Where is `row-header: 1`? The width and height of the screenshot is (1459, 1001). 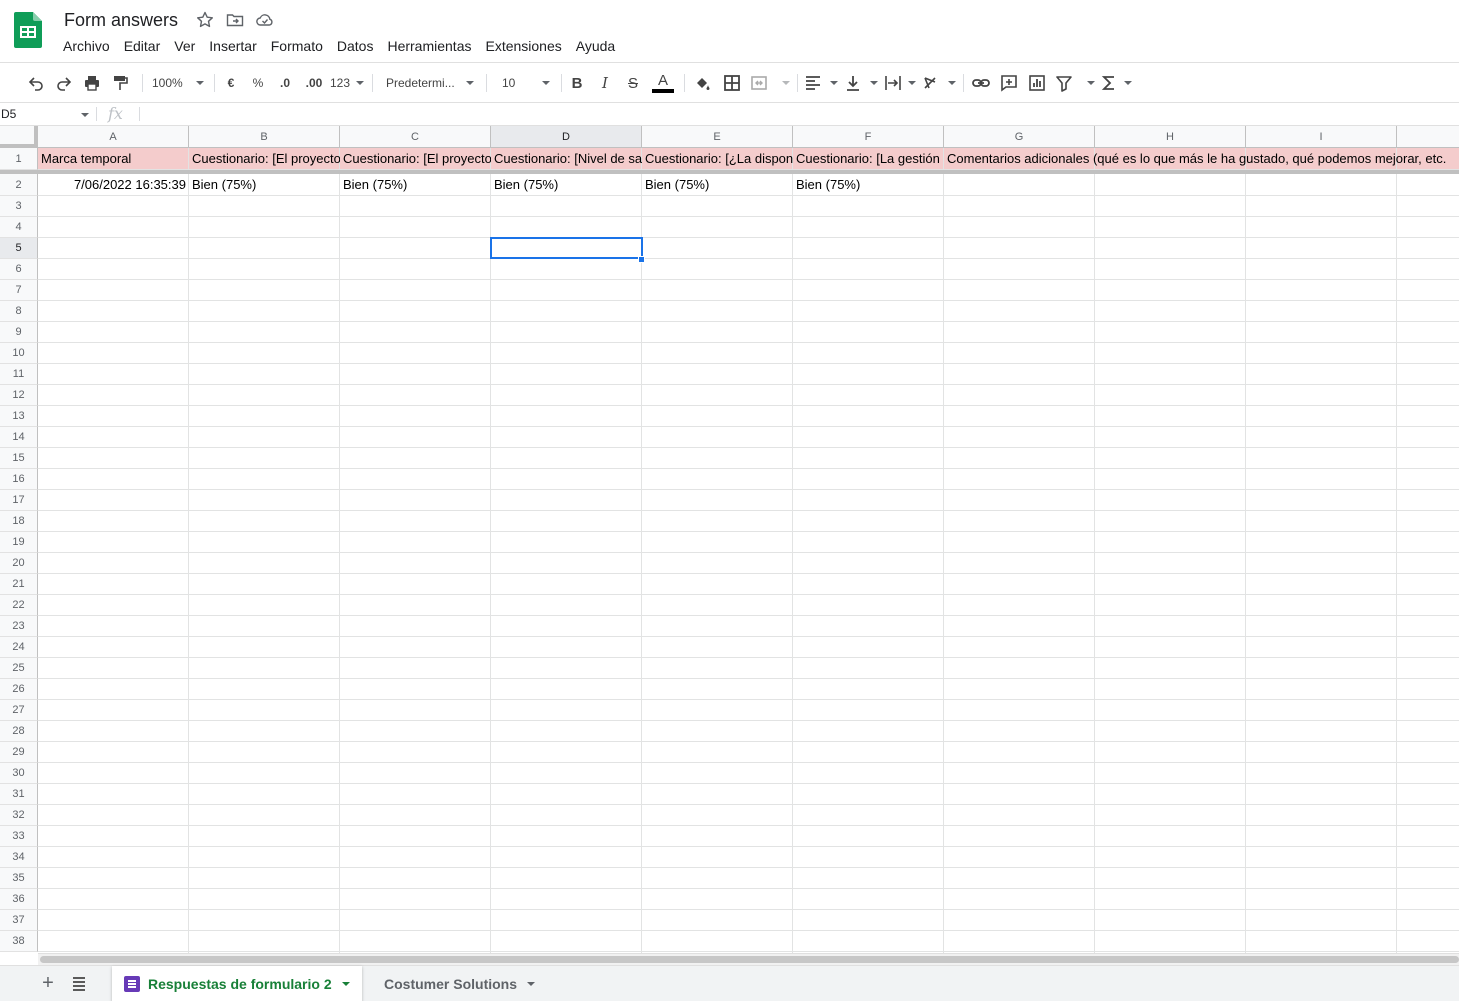
row-header: 1 is located at coordinates (19, 159).